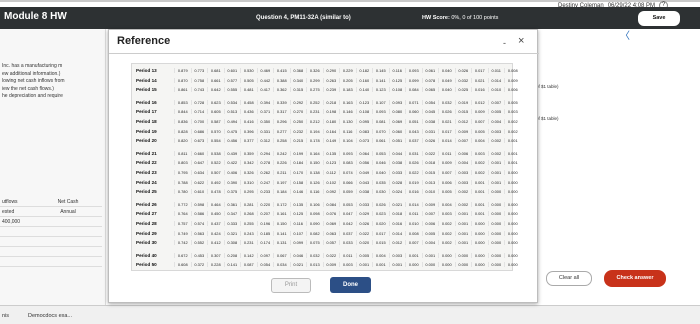 This screenshot has height=324, width=700. I want to click on factor-cell: 0.014, so click(496, 80).